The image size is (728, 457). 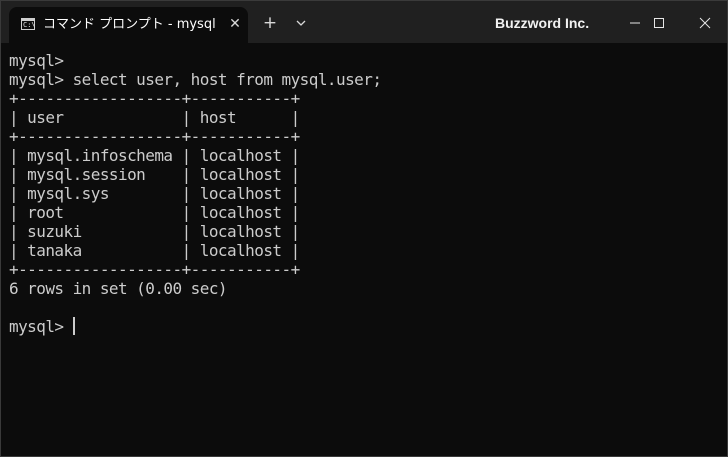 I want to click on organization-label: Buzzword Inc., so click(x=542, y=23).